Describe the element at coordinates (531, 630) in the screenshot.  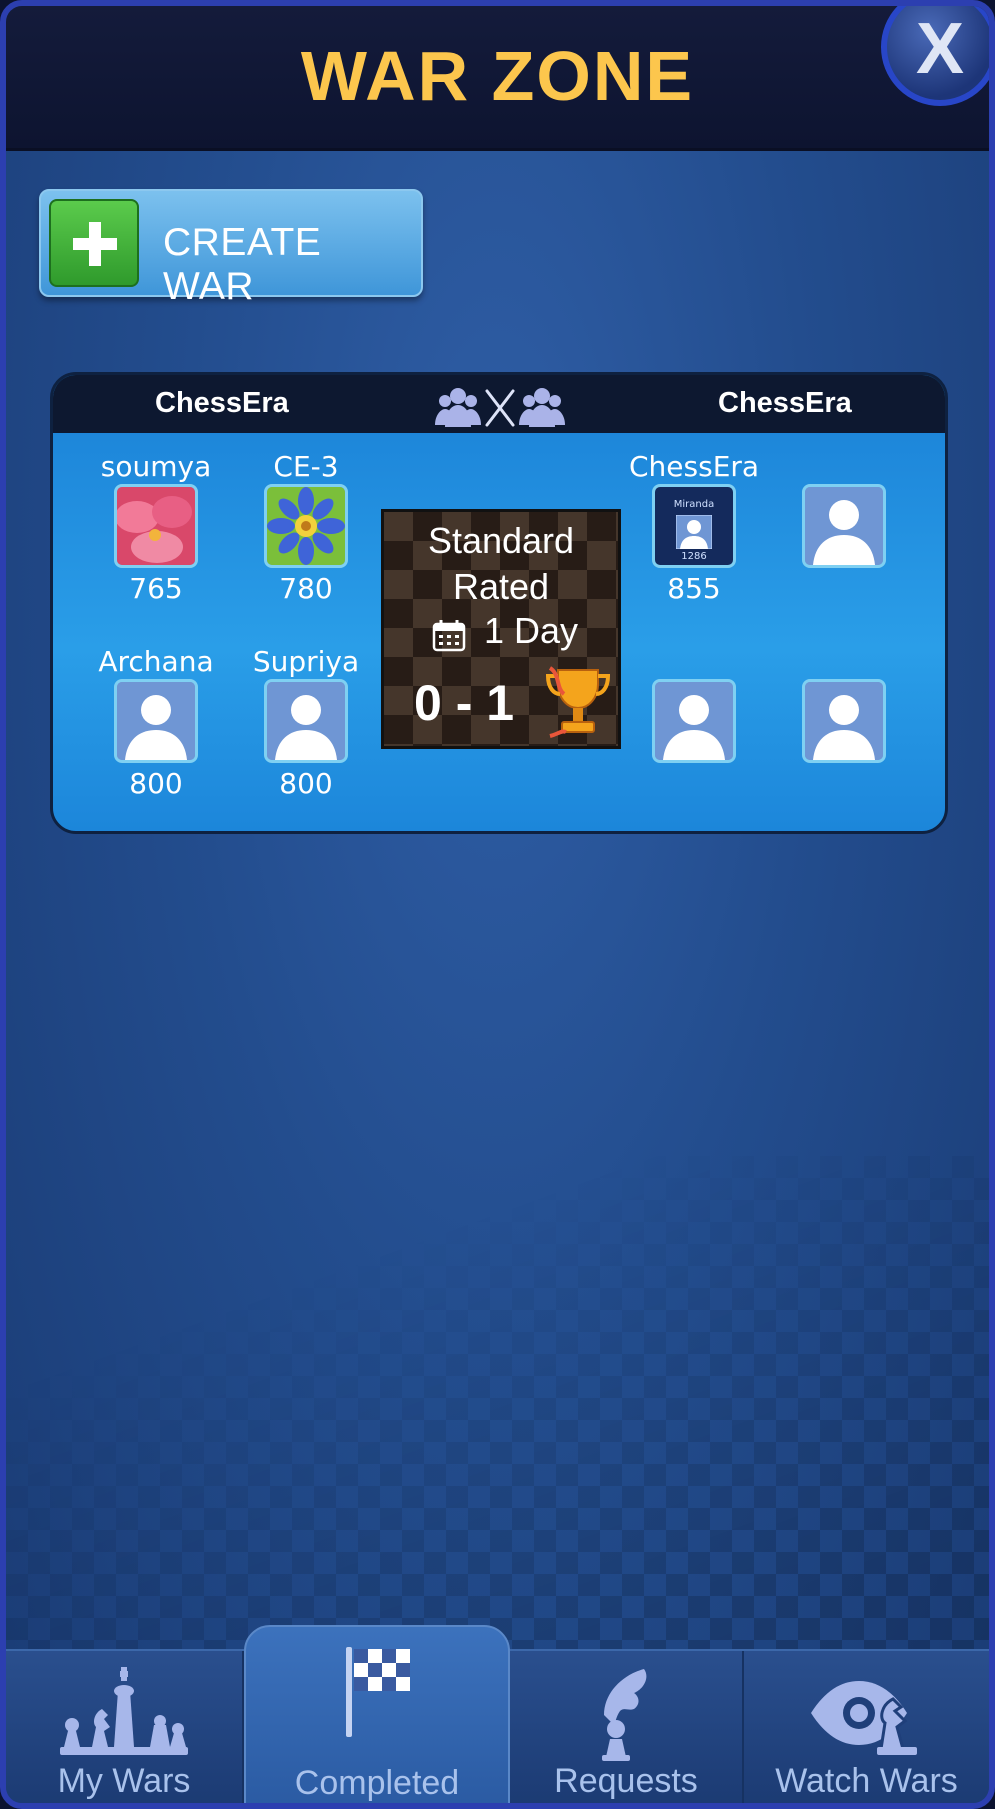
I see `duration-label: 1 Day` at that location.